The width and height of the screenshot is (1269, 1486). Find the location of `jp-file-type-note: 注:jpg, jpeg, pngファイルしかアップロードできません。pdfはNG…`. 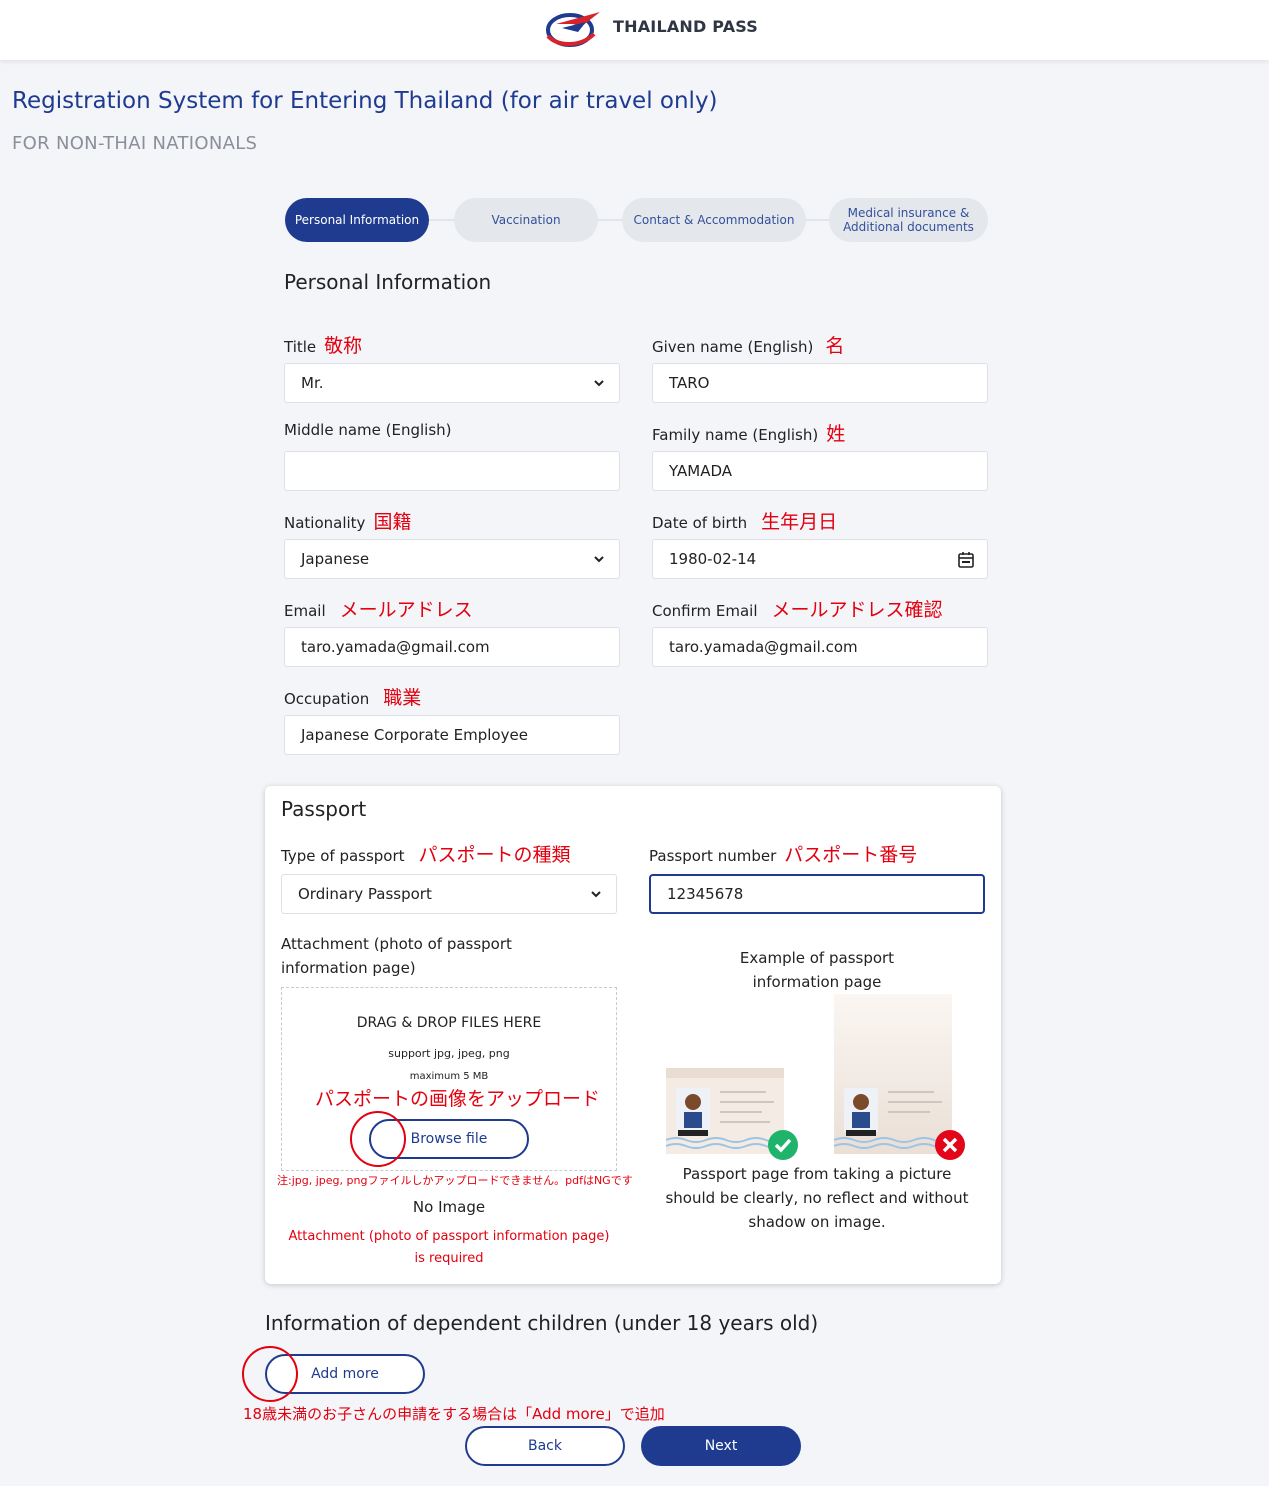

jp-file-type-note: 注:jpg, jpeg, pngファイルしかアップロードできません。pdfはNG… is located at coordinates (455, 1180).